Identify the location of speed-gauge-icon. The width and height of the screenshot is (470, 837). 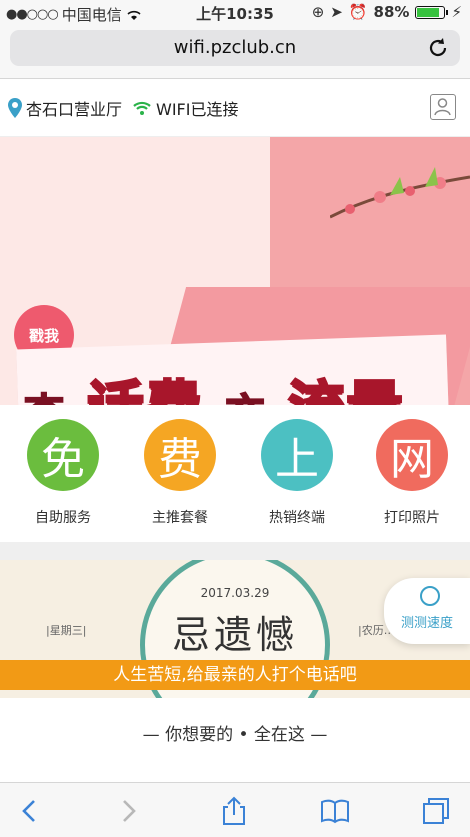
(430, 596).